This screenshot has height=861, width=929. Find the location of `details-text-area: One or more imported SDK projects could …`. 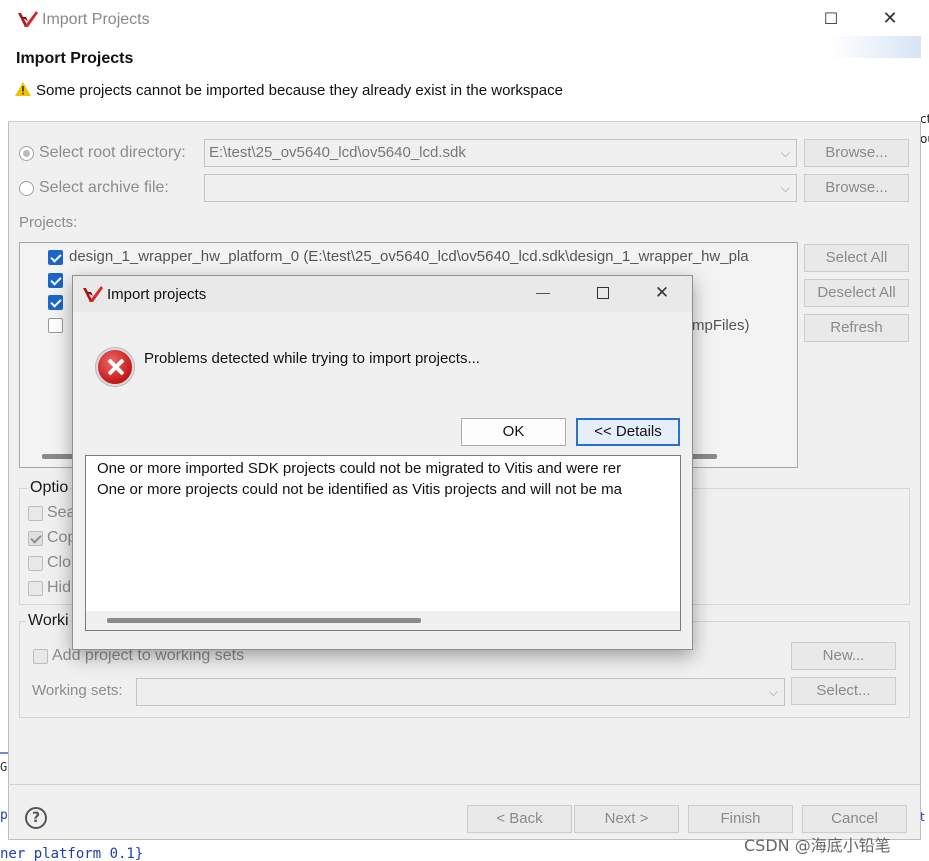

details-text-area: One or more imported SDK projects could … is located at coordinates (383, 543).